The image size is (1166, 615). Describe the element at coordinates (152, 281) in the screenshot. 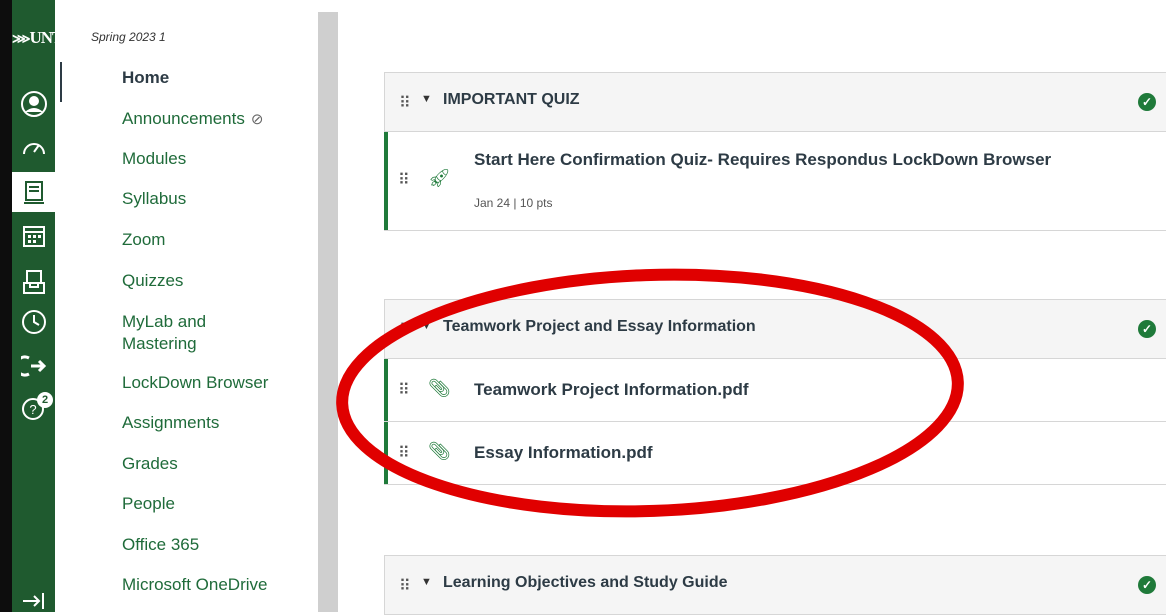

I see `course-nav-quizzes: Quizzes` at that location.